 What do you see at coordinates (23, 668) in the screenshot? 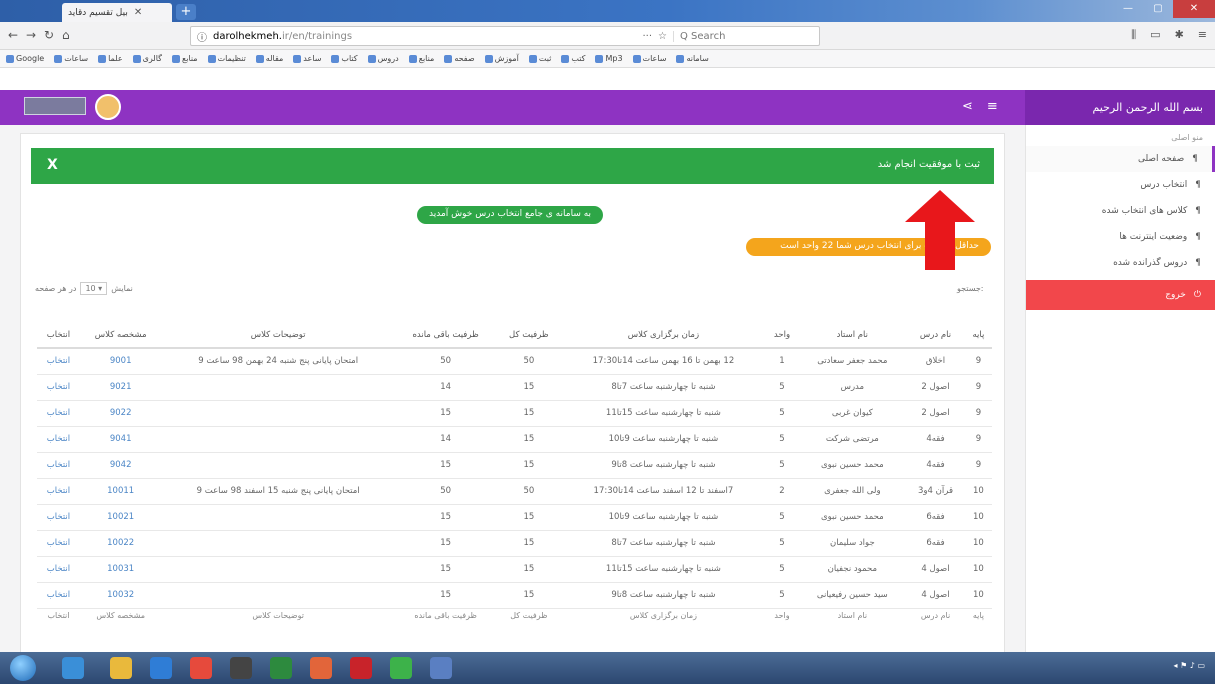
I see `start-button` at bounding box center [23, 668].